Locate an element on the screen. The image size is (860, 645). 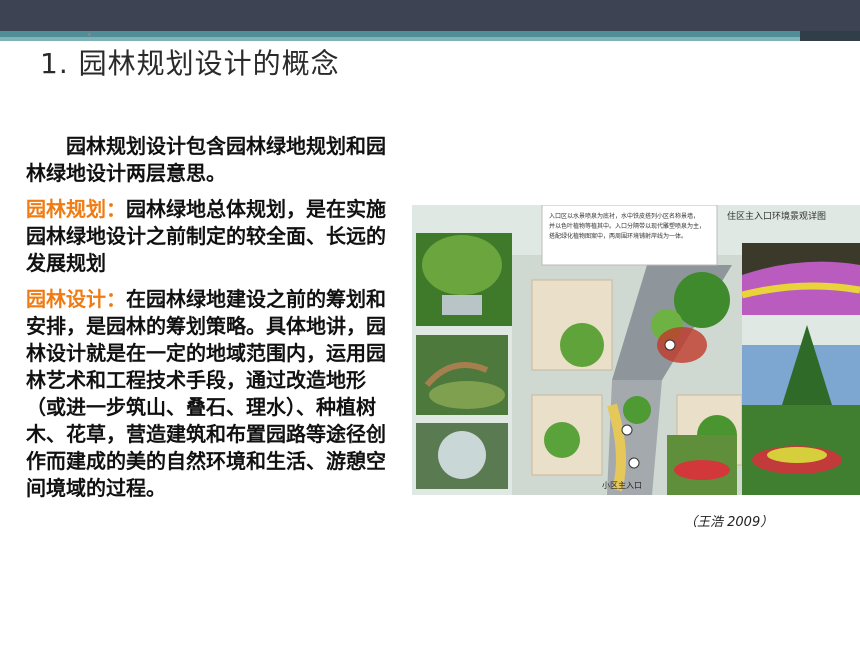
intro-text: 园林规划设计包含园林绿地规划和园林绿地设计两层意思。 is located at coordinates (206, 159).